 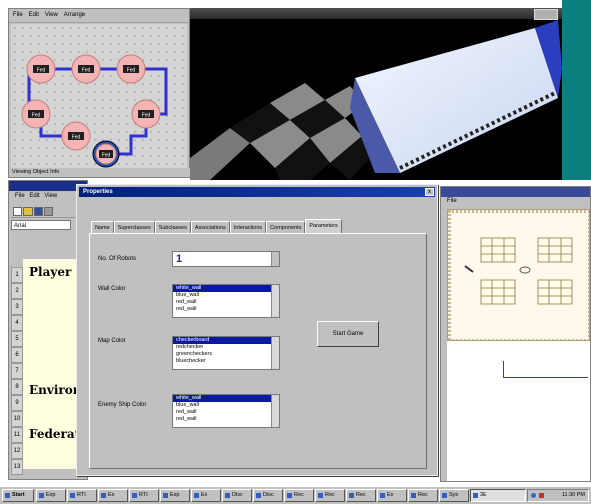 What do you see at coordinates (134, 227) in the screenshot?
I see `tab-superclasses: Superclasses` at bounding box center [134, 227].